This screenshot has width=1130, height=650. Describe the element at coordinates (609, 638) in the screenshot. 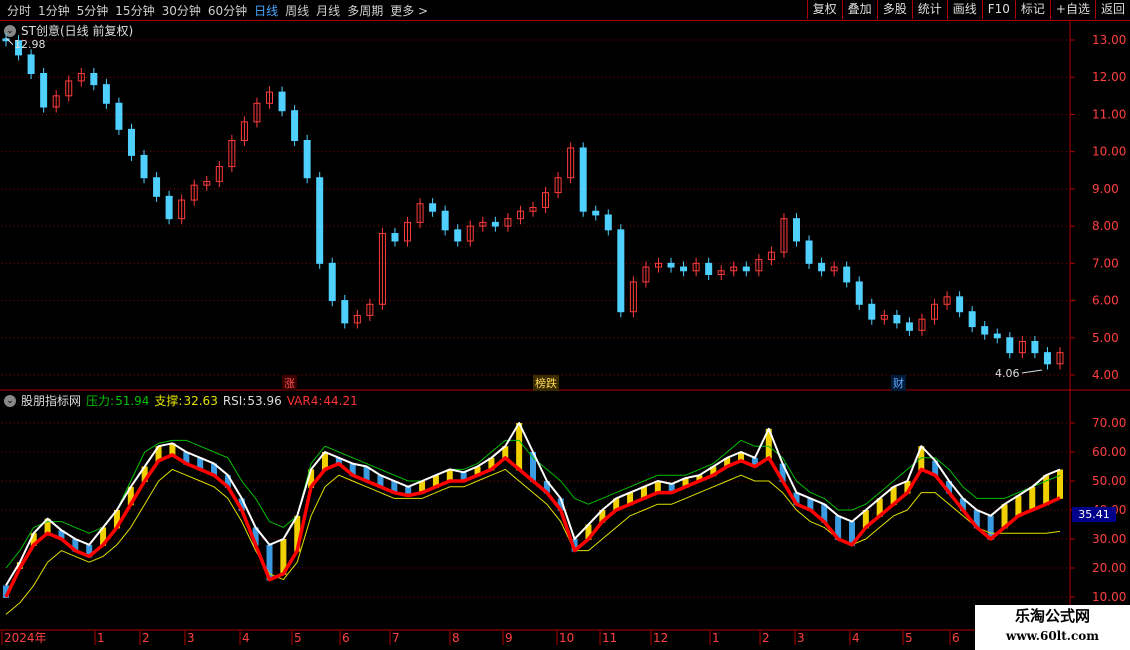

I see `time-label: 11` at that location.